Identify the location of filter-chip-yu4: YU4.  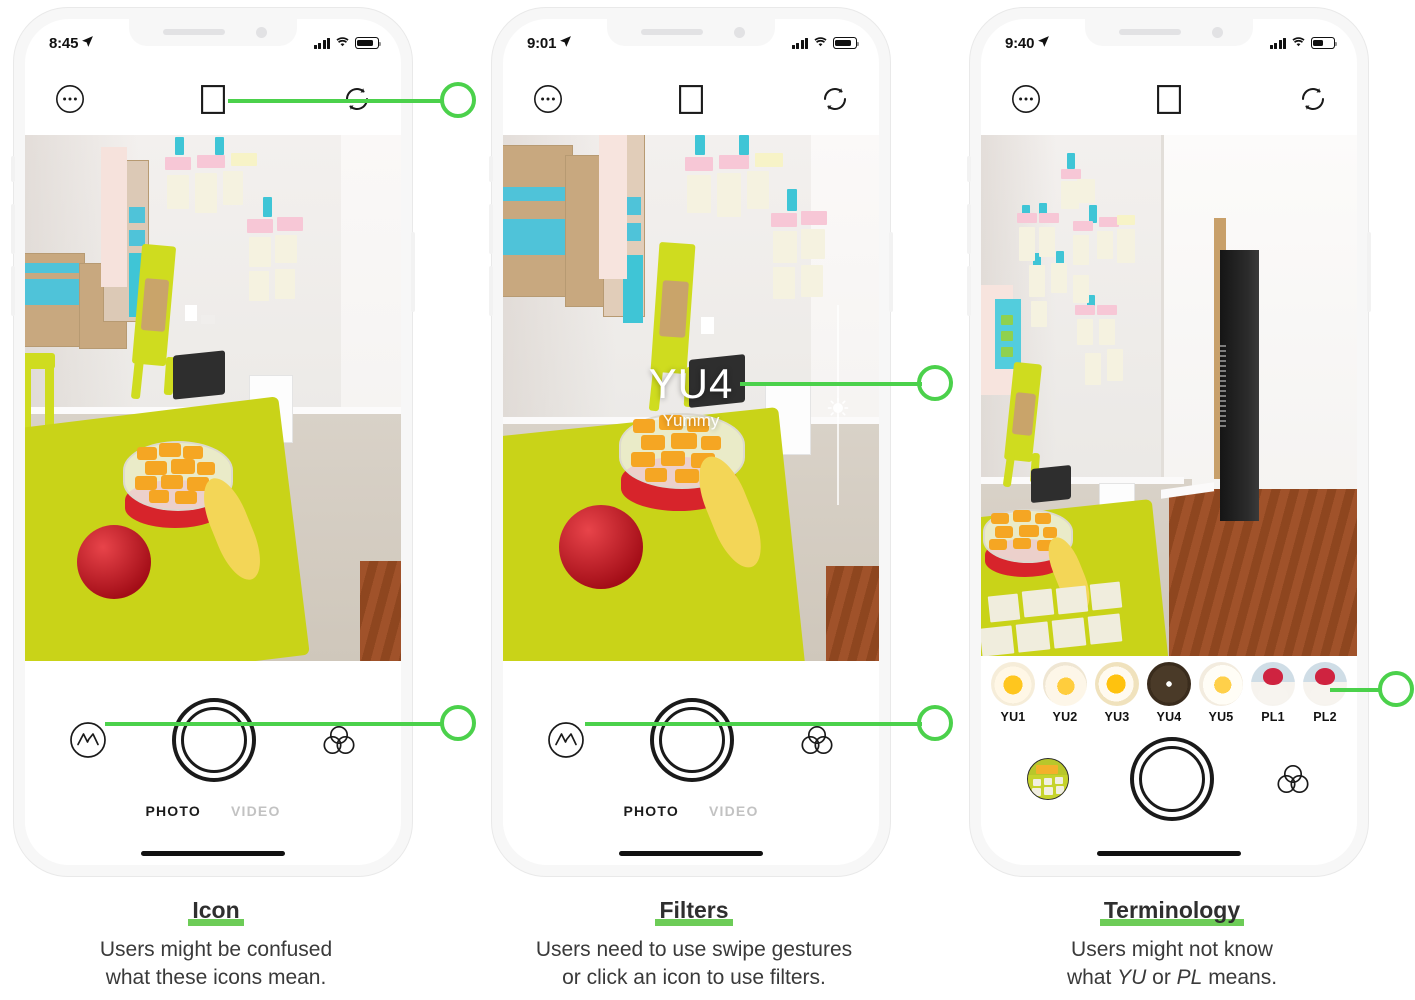
(1169, 693).